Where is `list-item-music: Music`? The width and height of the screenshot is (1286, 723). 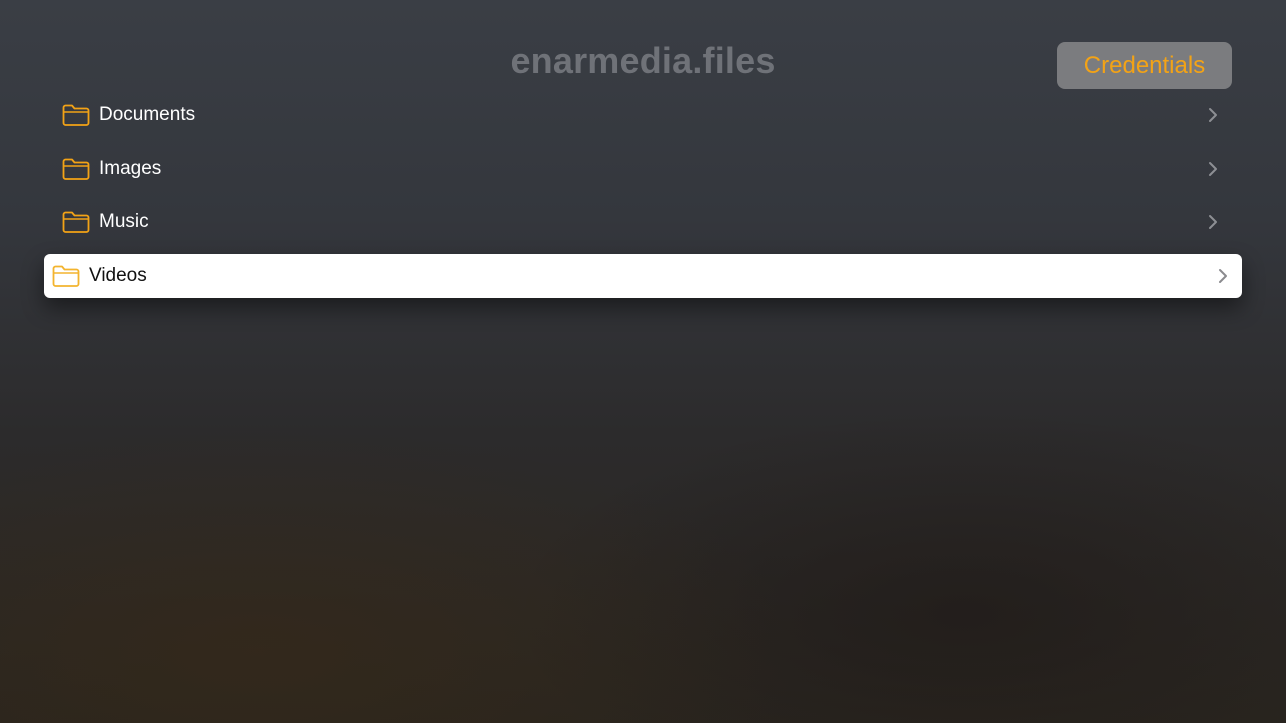
list-item-music: Music is located at coordinates (643, 222).